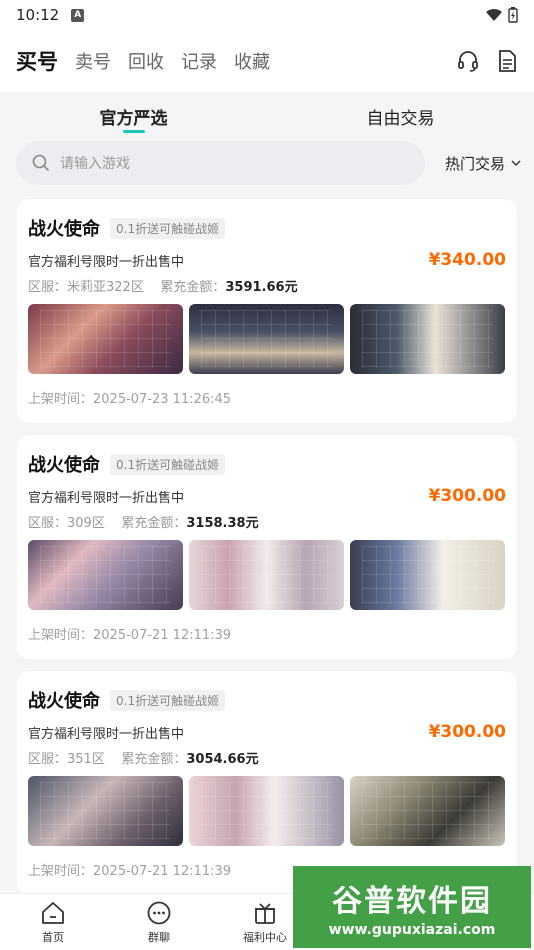 The width and height of the screenshot is (534, 950). What do you see at coordinates (37, 61) in the screenshot?
I see `tab-buy: 买号` at bounding box center [37, 61].